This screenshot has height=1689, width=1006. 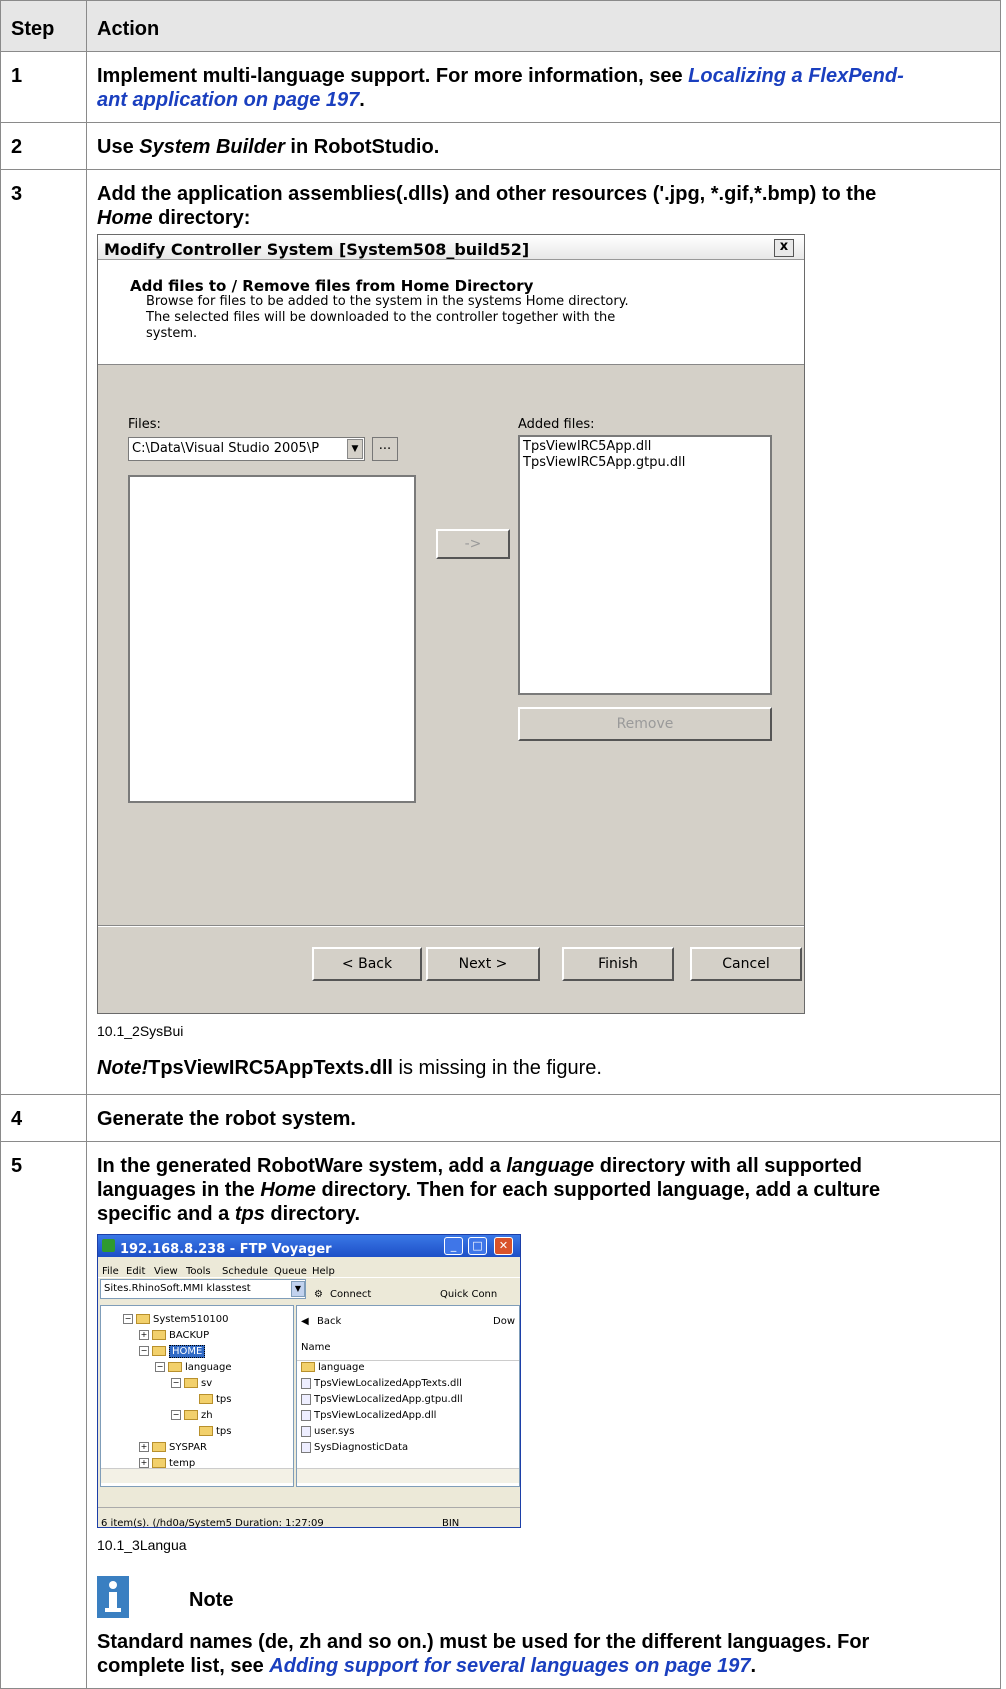 I want to click on note-line-end: ., so click(x=753, y=1666).